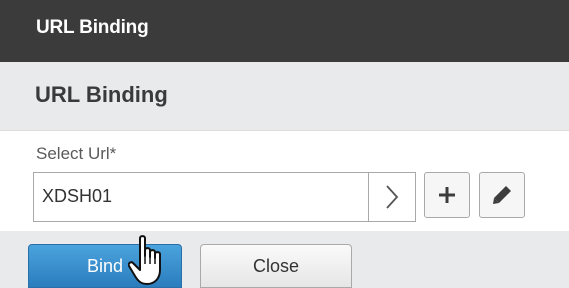 Image resolution: width=569 pixels, height=288 pixels. What do you see at coordinates (77, 196) in the screenshot?
I see `select-url-value: XDSH01` at bounding box center [77, 196].